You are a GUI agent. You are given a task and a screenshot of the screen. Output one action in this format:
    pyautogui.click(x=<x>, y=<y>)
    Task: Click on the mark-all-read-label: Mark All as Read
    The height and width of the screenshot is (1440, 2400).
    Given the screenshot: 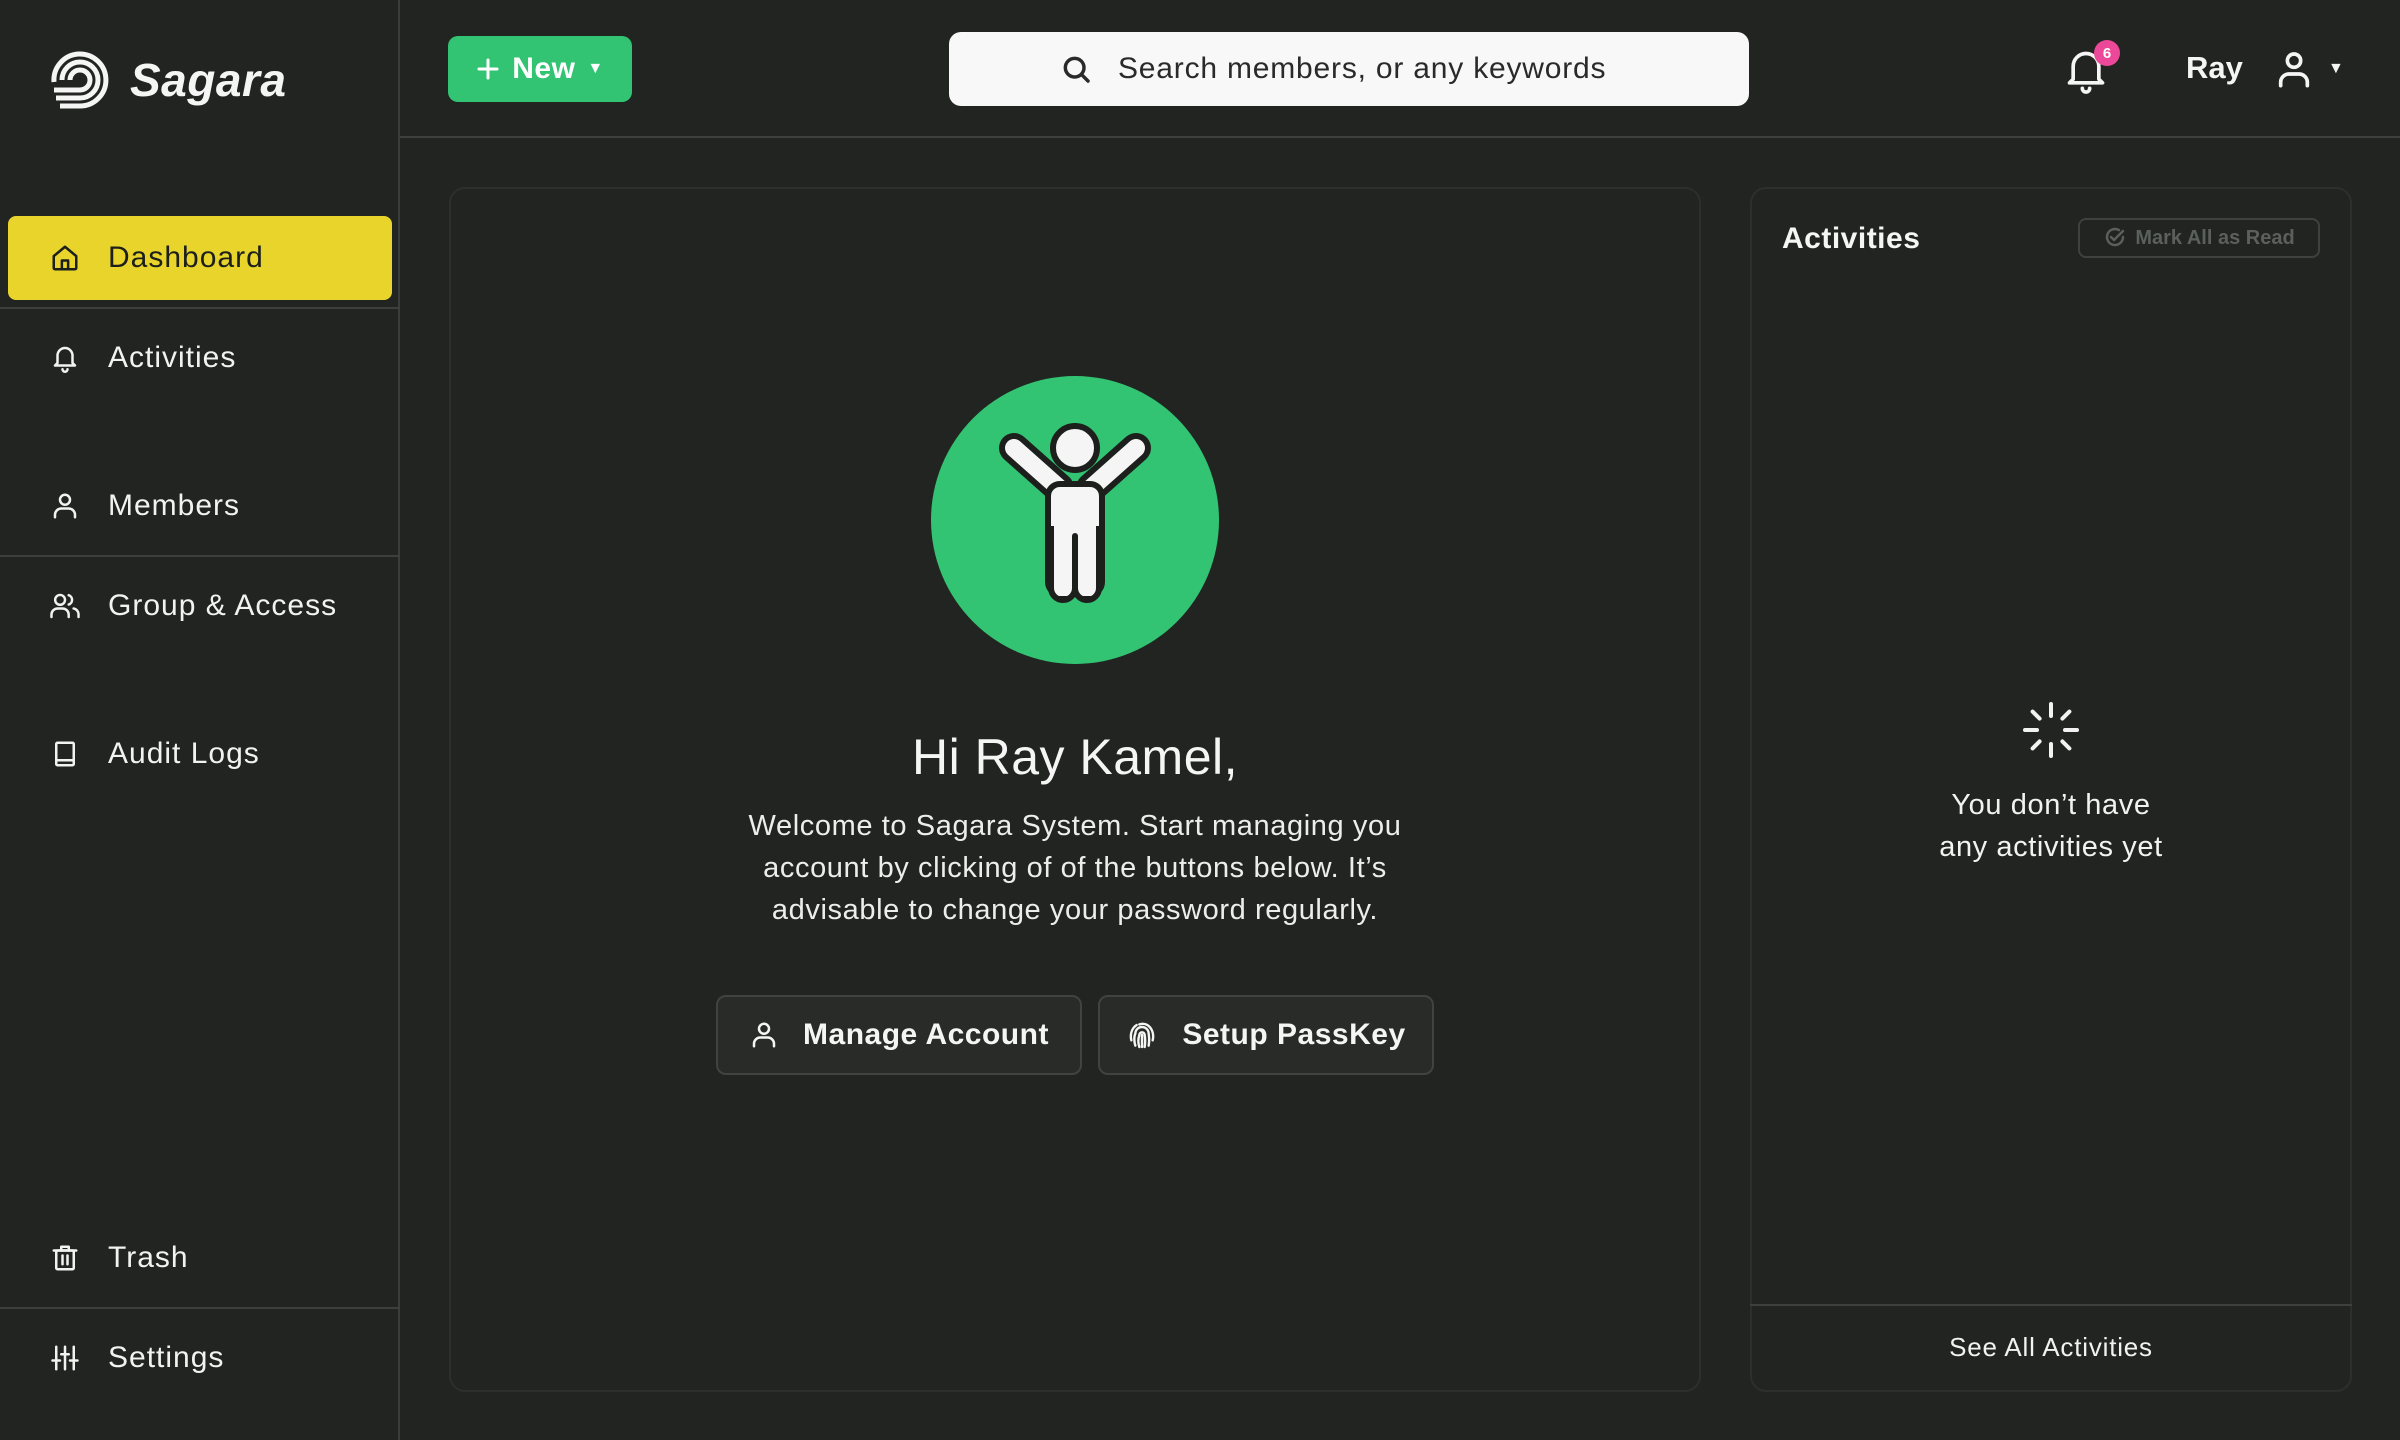 What is the action you would take?
    pyautogui.click(x=2215, y=237)
    